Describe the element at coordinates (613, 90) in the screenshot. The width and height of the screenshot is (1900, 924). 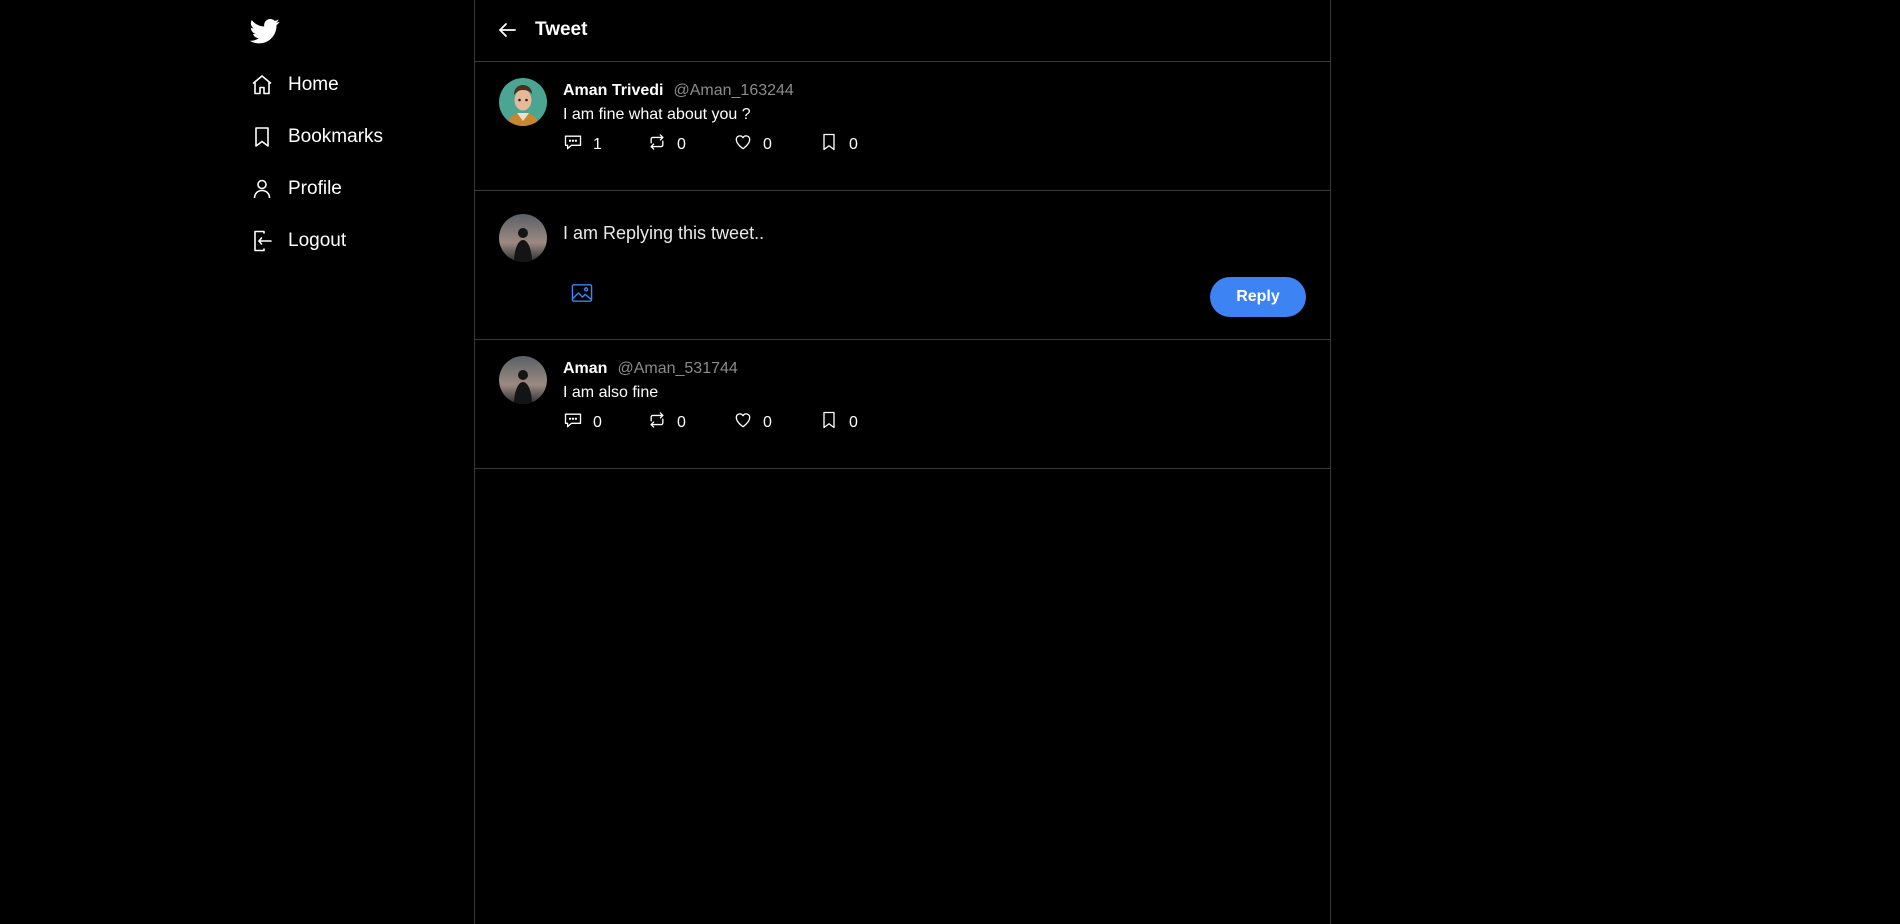
I see `author-name: Aman Trivedi` at that location.